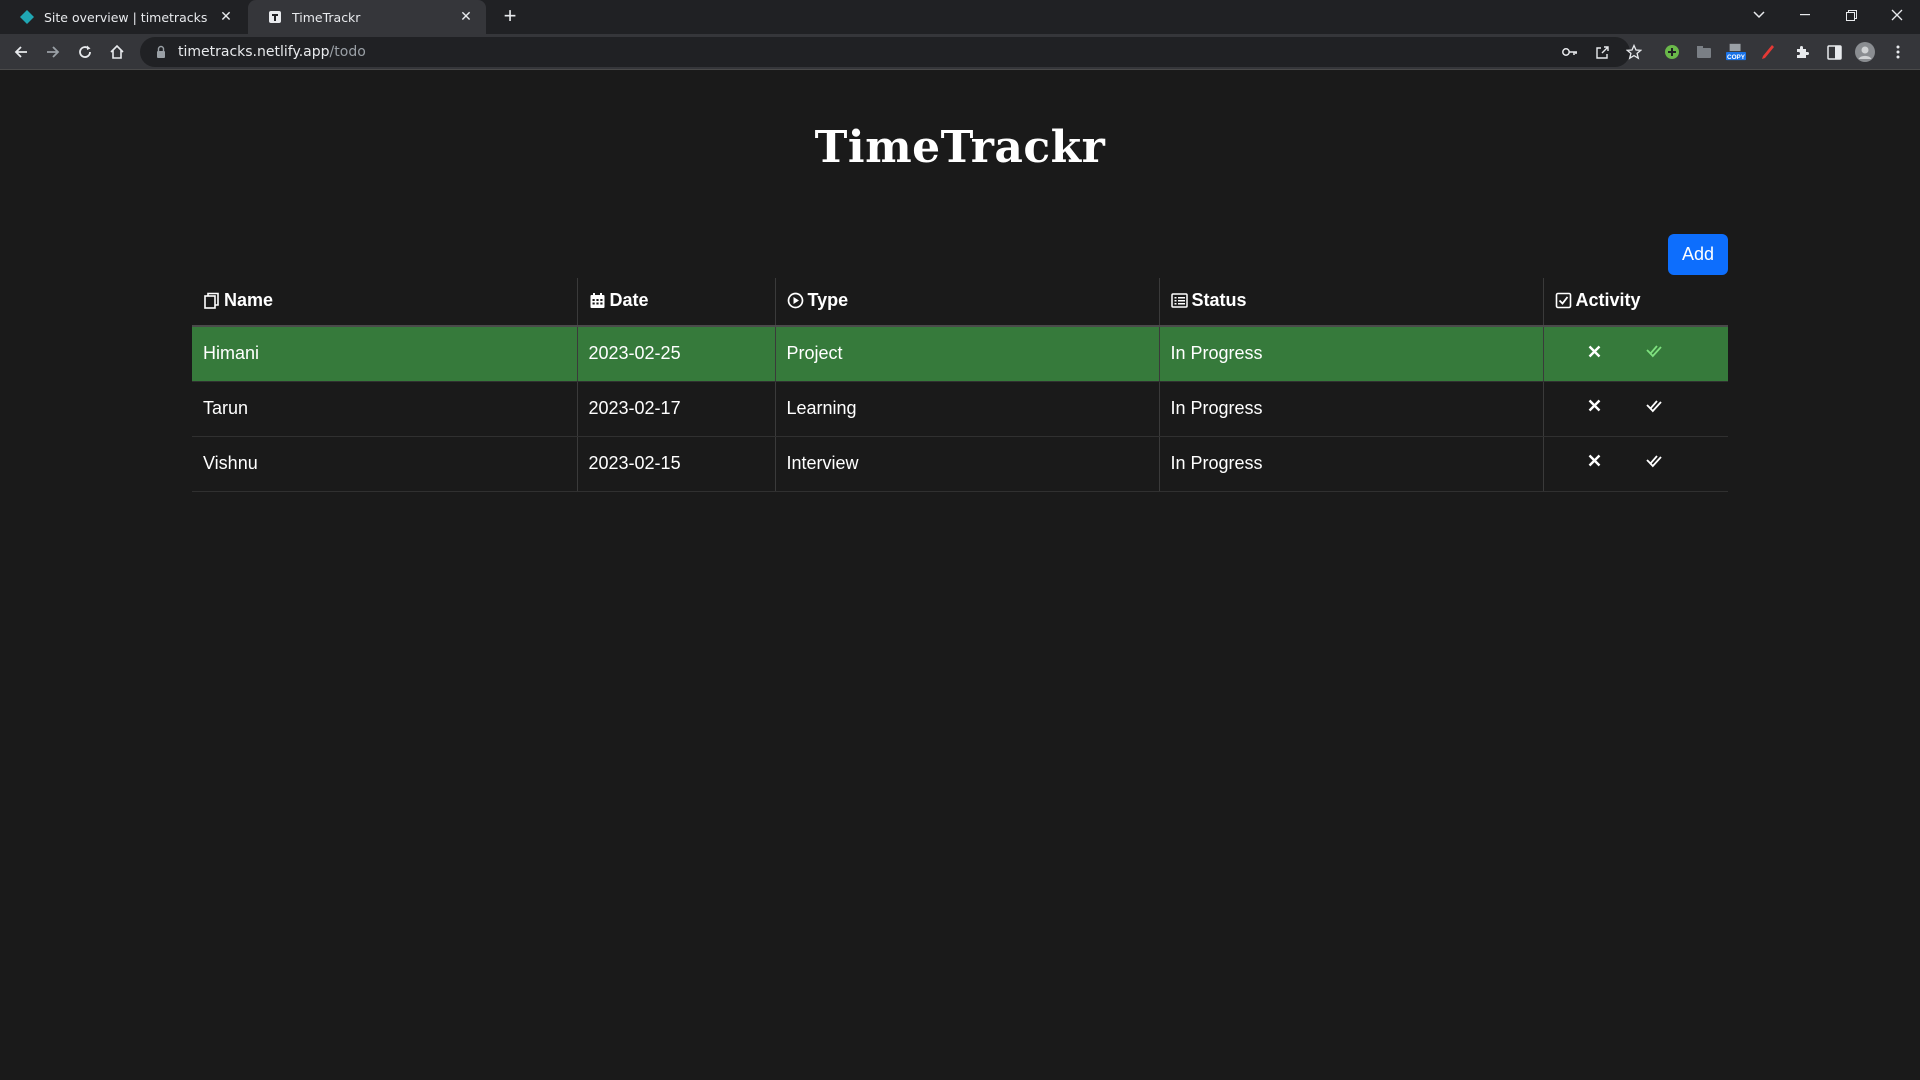 This screenshot has width=1920, height=1080. Describe the element at coordinates (254, 52) in the screenshot. I see `url-host: timetracks.netlify.app` at that location.